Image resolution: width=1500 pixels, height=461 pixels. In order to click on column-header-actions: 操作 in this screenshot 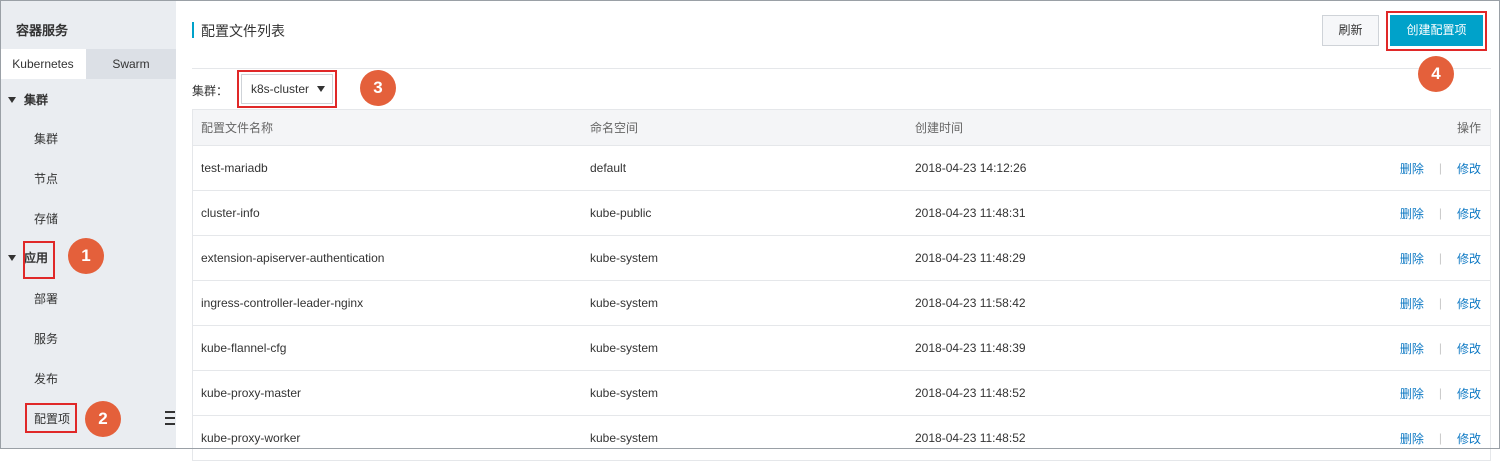, I will do `click(1468, 128)`.